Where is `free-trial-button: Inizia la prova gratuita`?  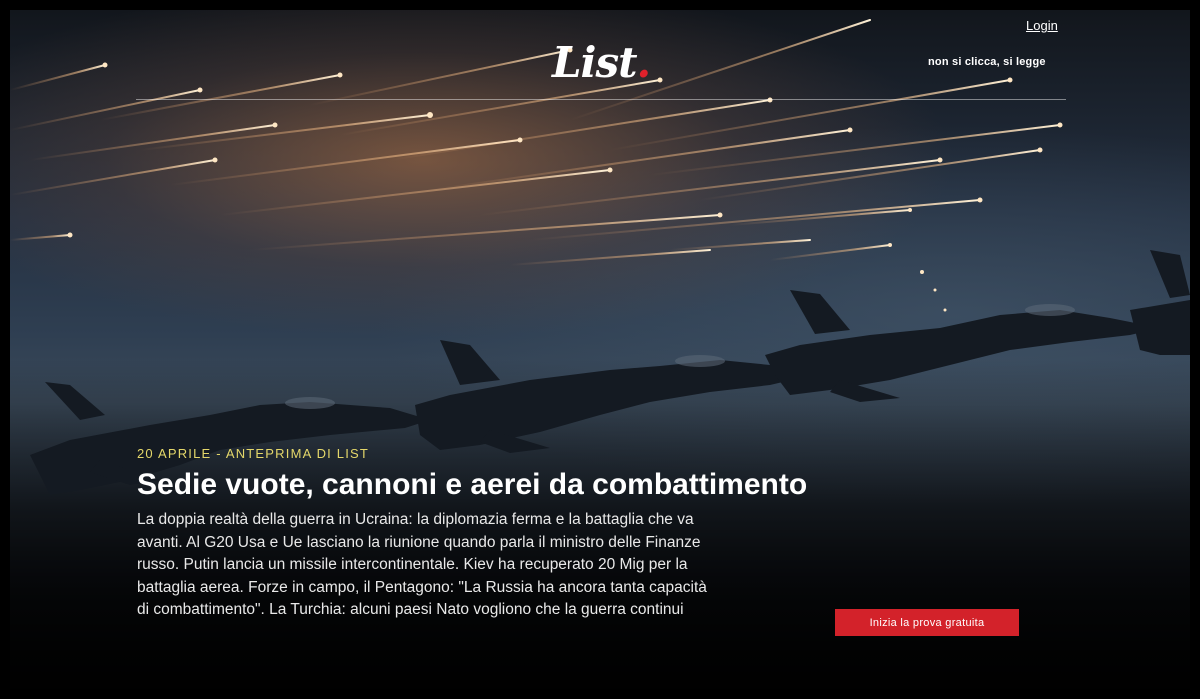 free-trial-button: Inizia la prova gratuita is located at coordinates (927, 622).